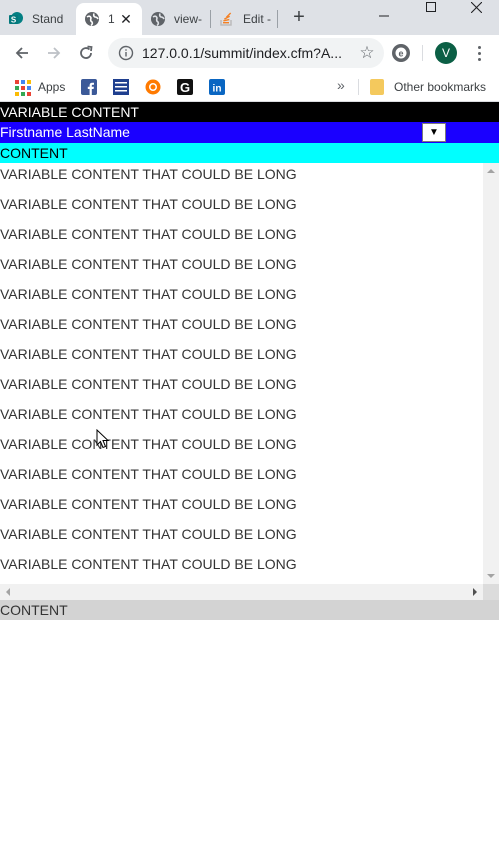 The height and width of the screenshot is (865, 499). I want to click on other-bookmarks-folder: Other bookmarks, so click(428, 87).